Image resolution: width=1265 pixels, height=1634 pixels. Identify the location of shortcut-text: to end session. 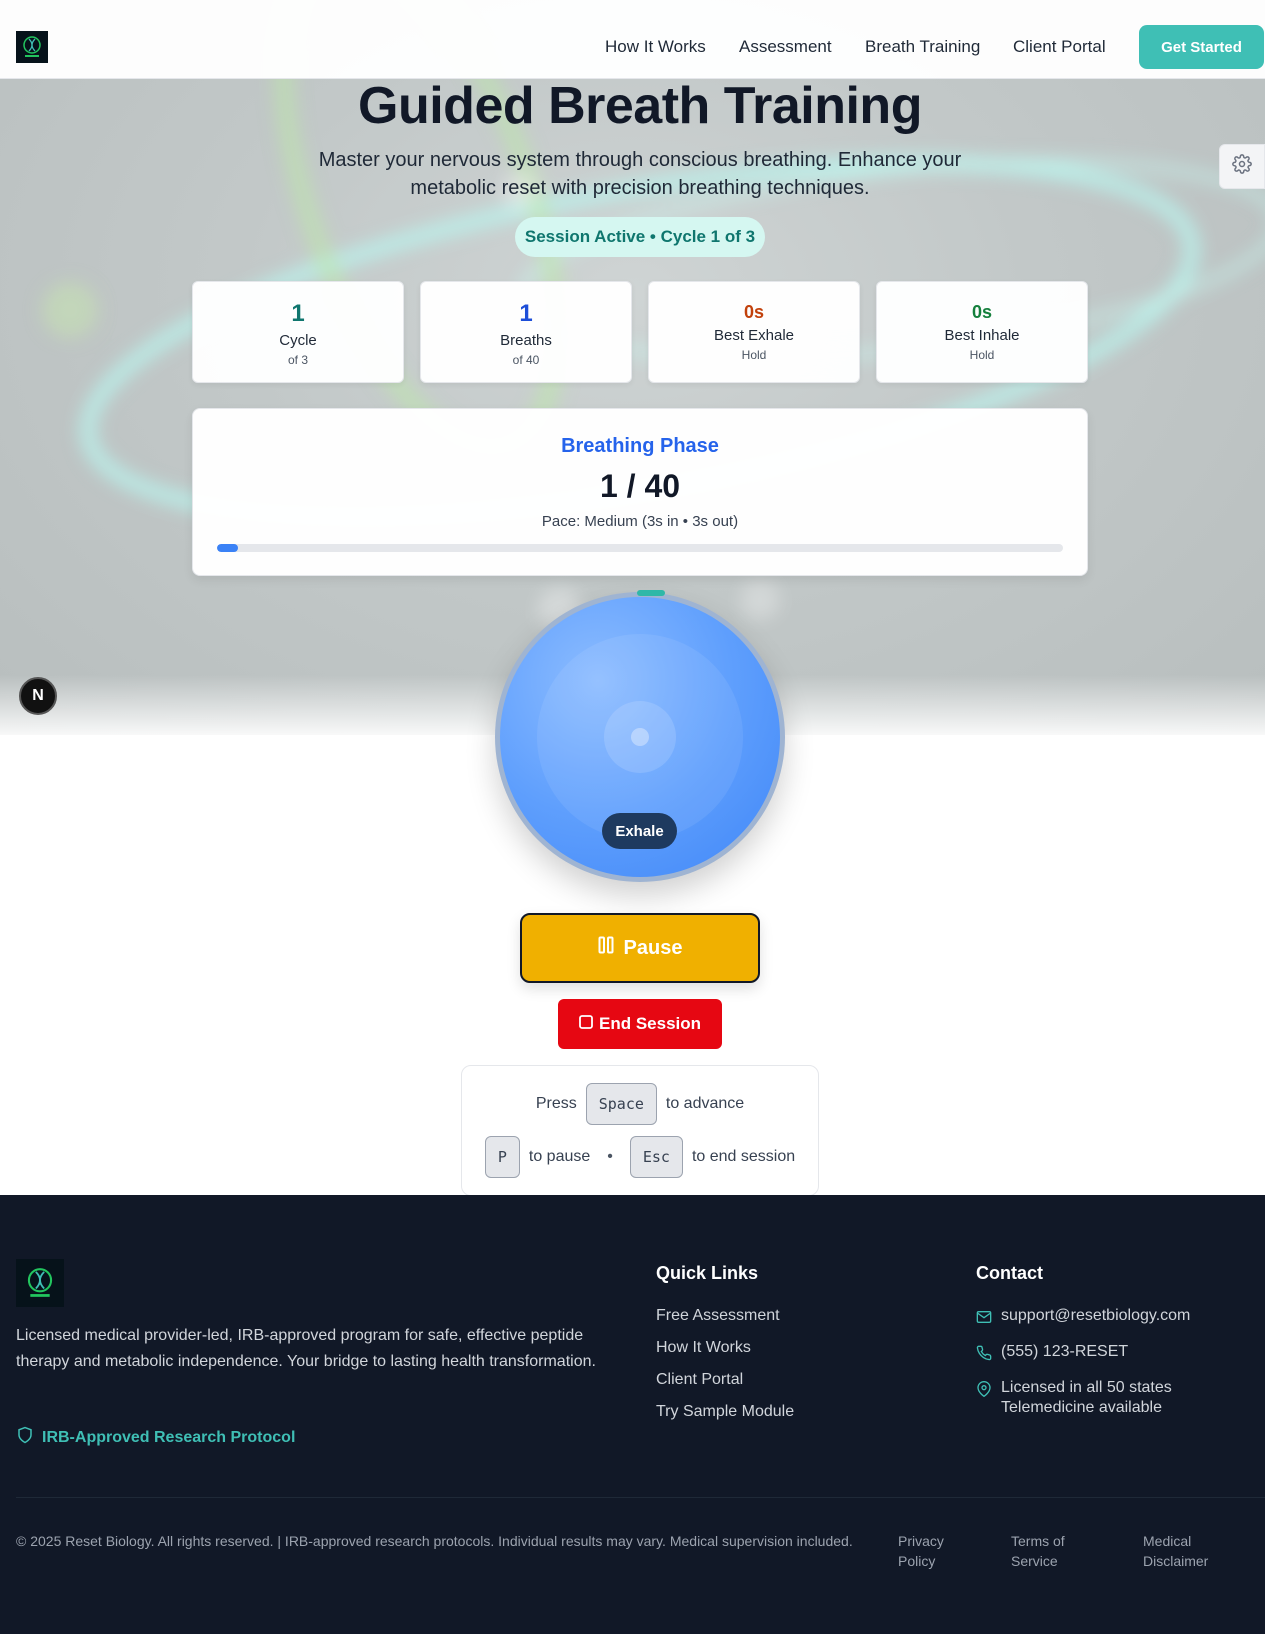
(743, 1156).